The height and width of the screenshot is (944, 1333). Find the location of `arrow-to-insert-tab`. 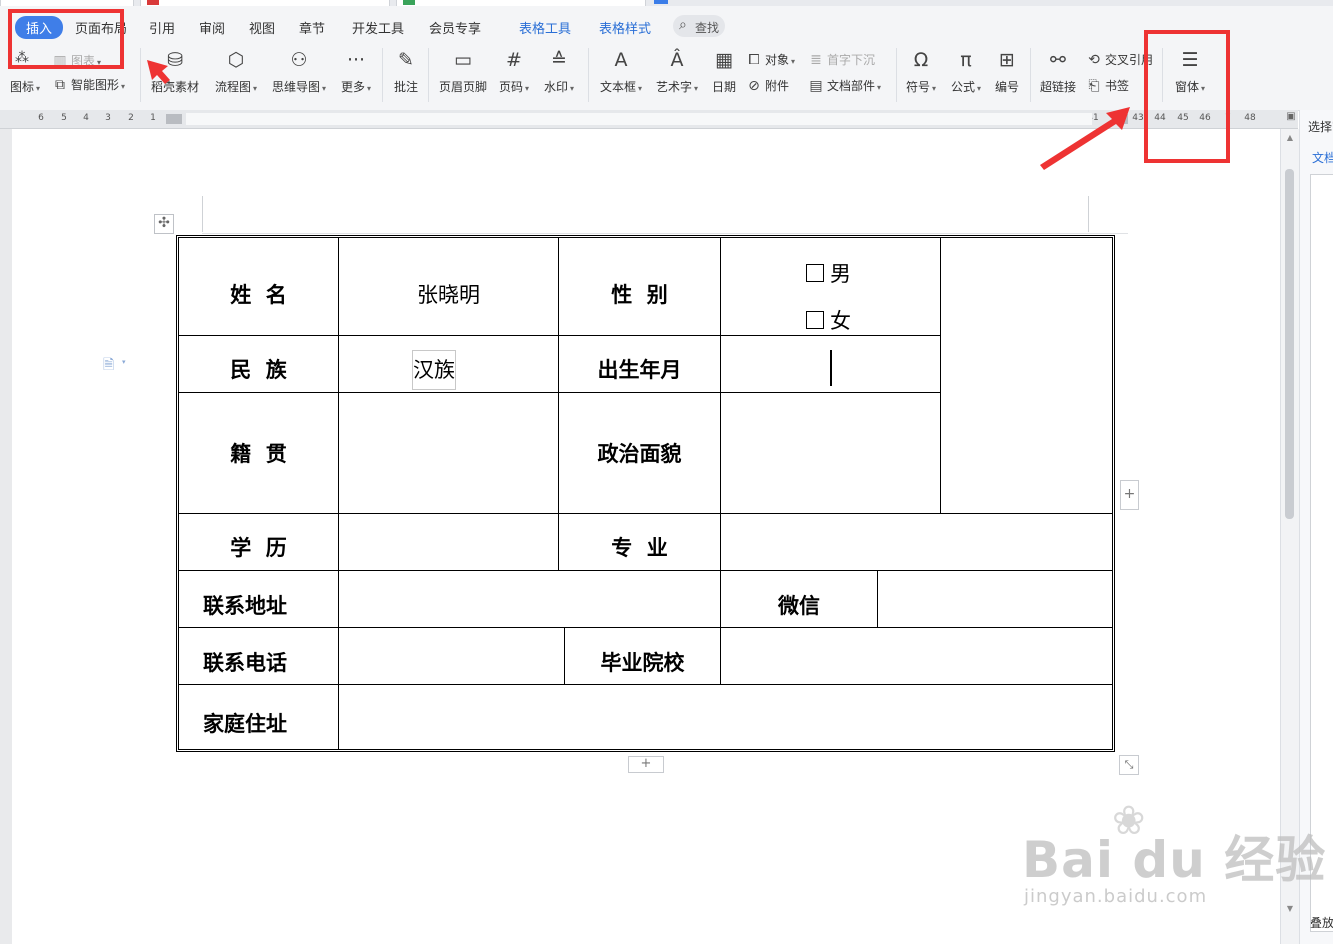

arrow-to-insert-tab is located at coordinates (158, 72).